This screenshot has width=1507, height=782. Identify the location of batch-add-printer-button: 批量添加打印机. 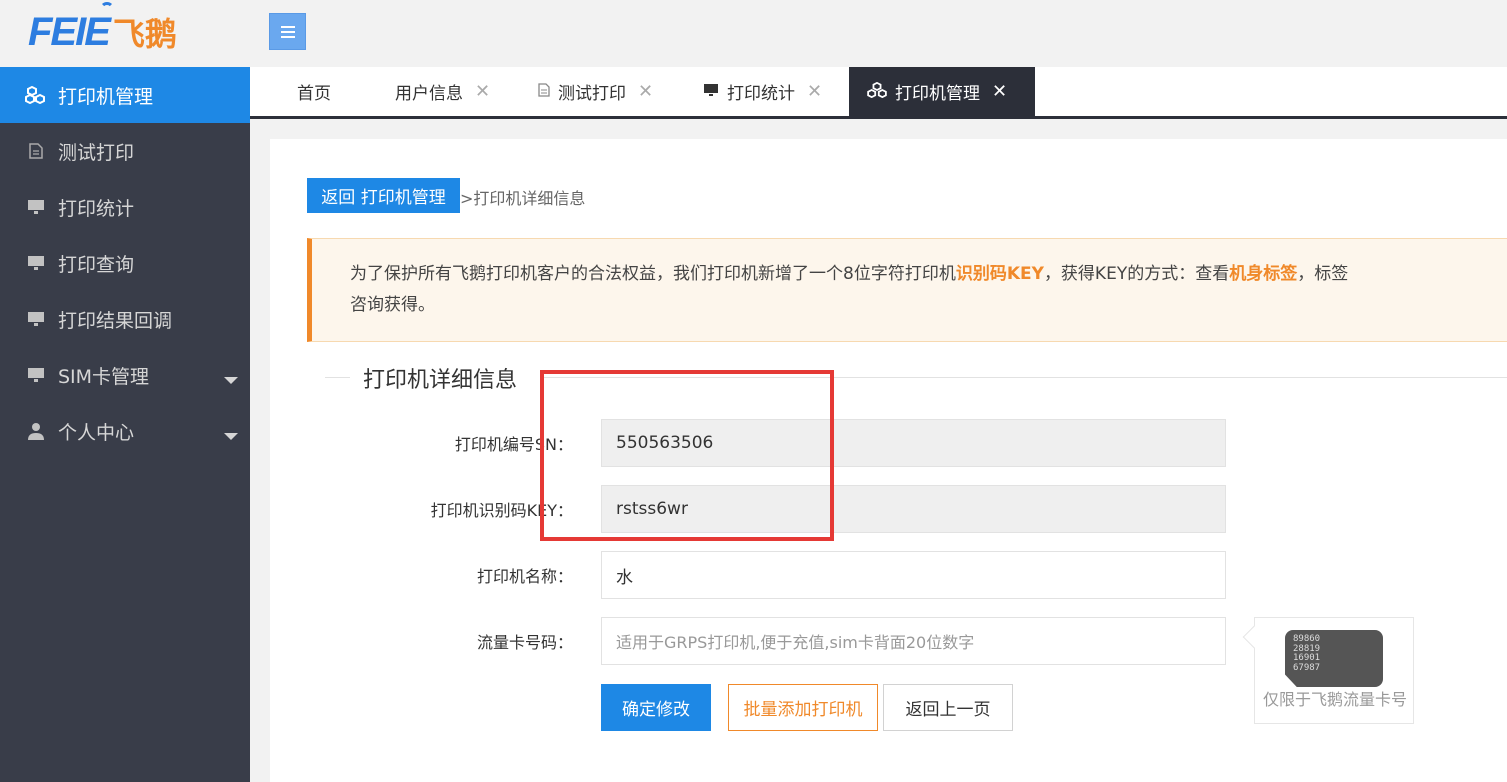
(803, 707).